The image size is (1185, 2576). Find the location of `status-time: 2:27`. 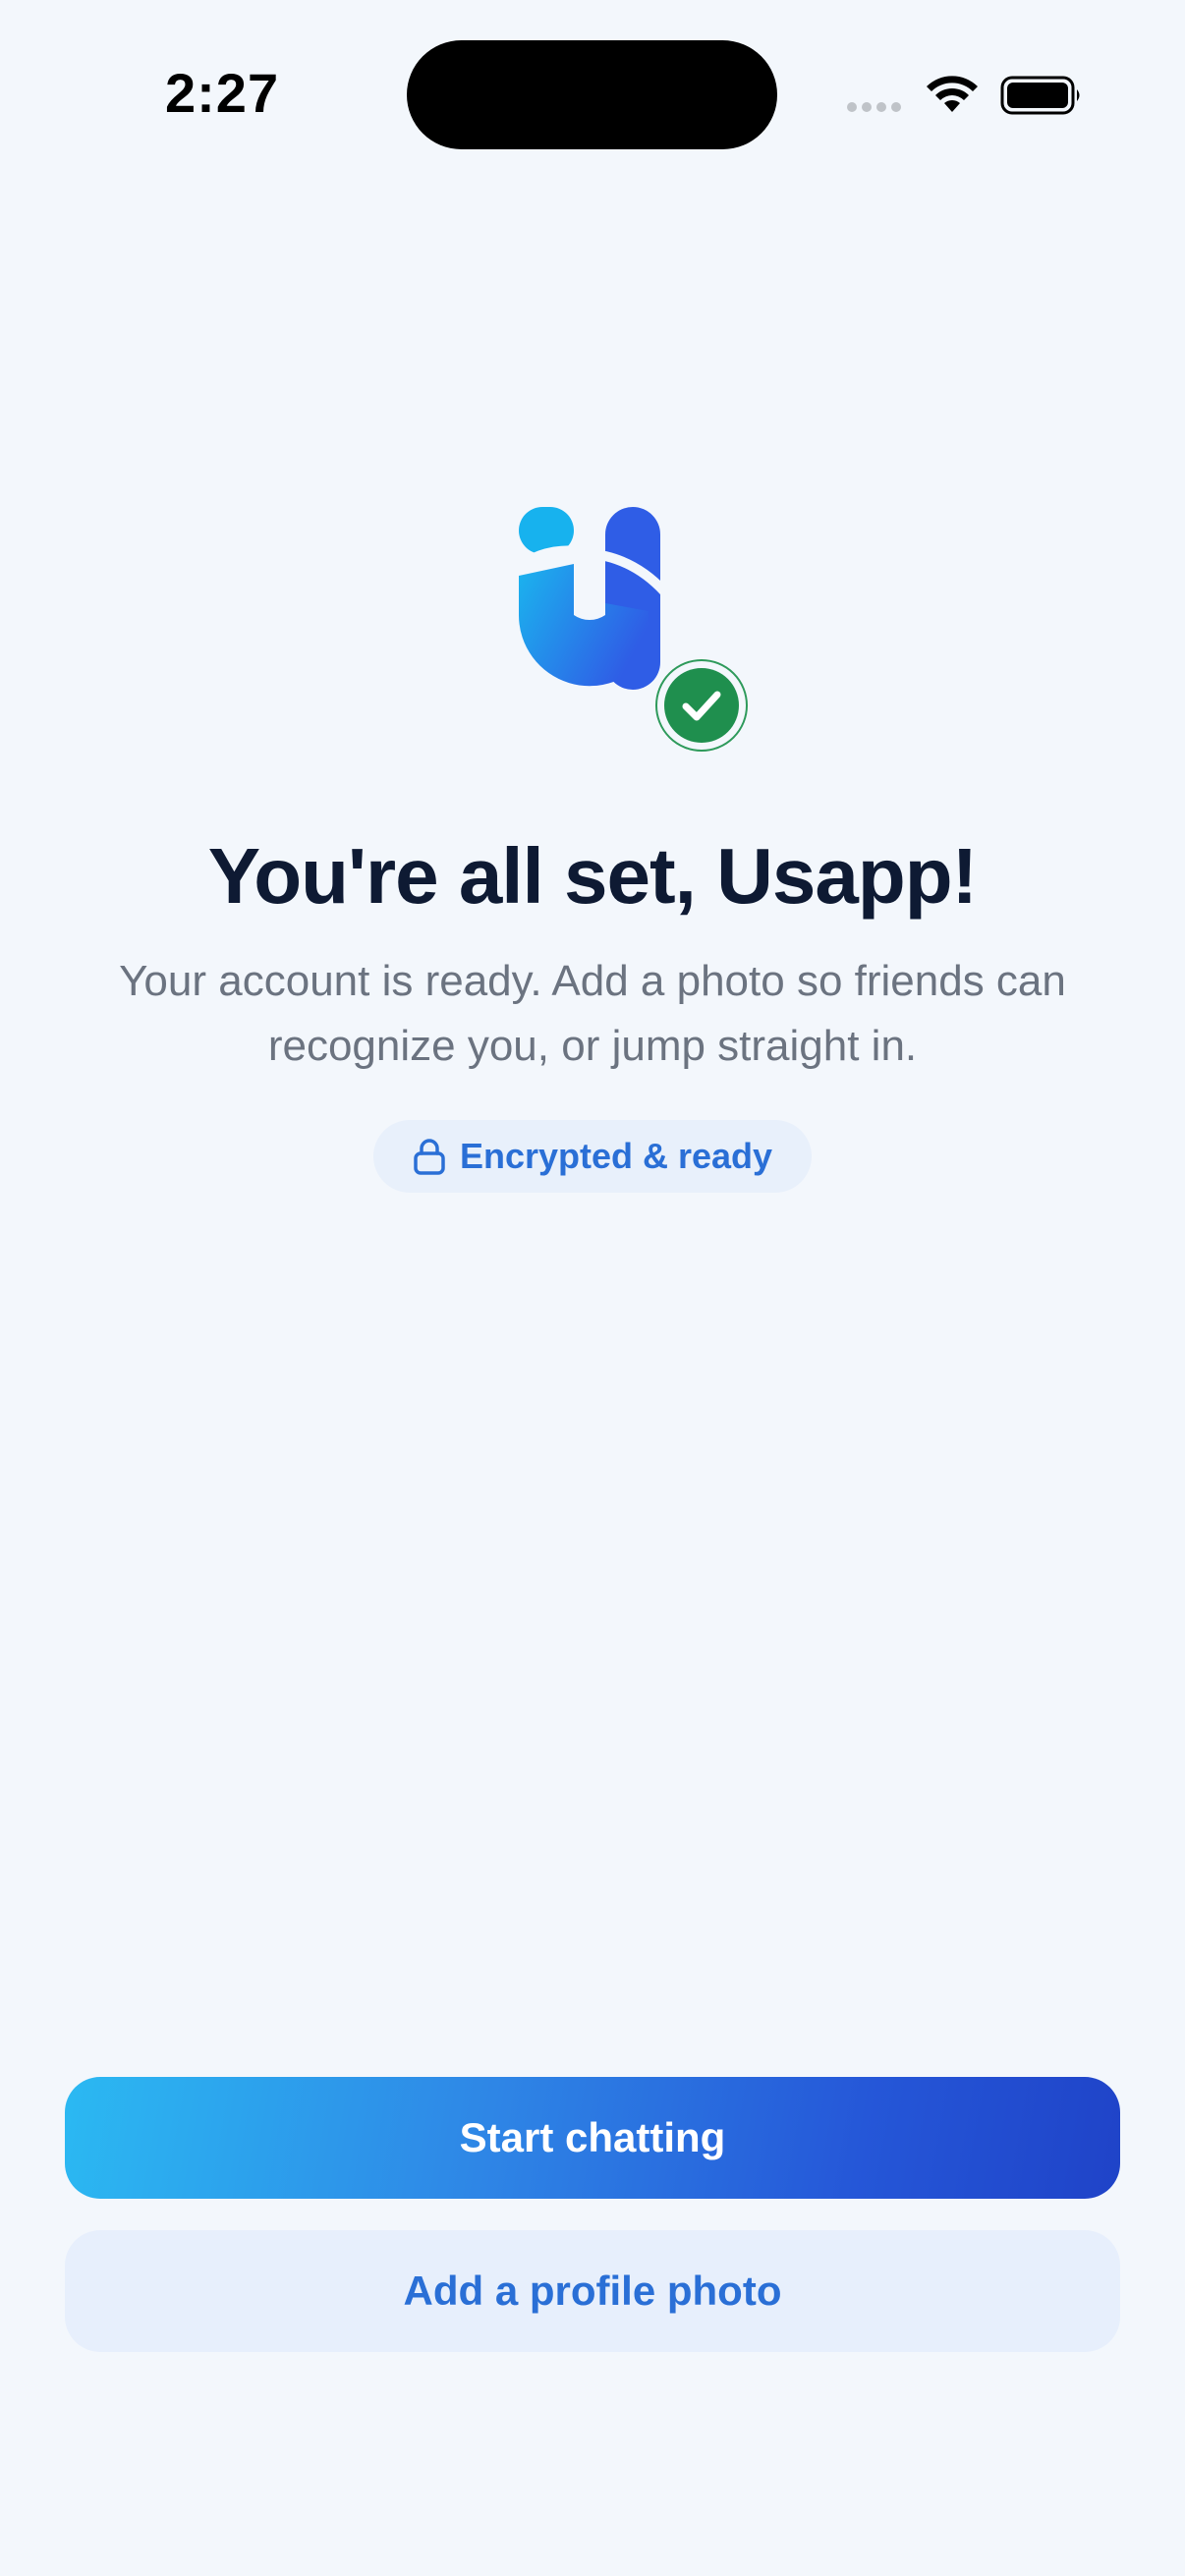

status-time: 2:27 is located at coordinates (223, 93).